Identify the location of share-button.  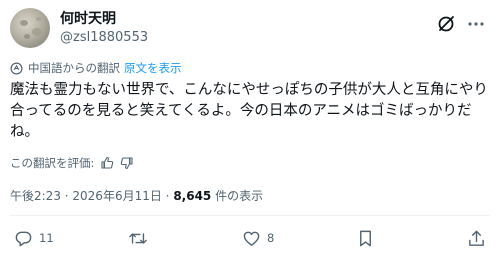
(476, 238).